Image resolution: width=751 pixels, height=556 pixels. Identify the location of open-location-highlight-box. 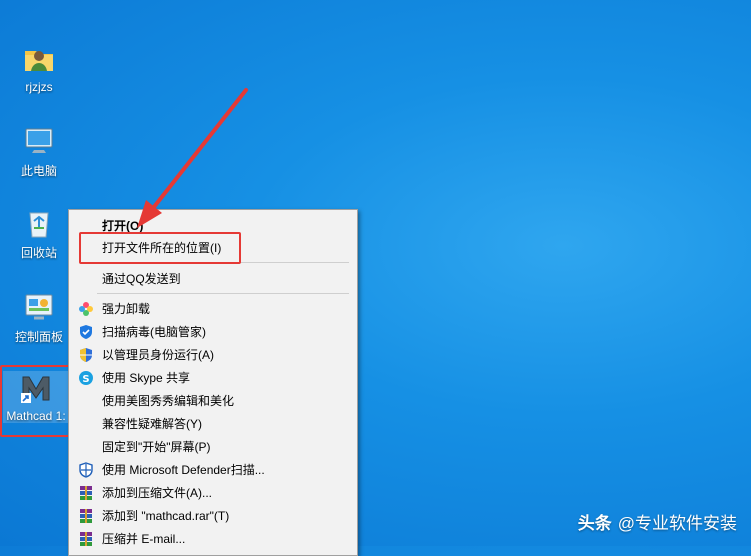
(160, 248).